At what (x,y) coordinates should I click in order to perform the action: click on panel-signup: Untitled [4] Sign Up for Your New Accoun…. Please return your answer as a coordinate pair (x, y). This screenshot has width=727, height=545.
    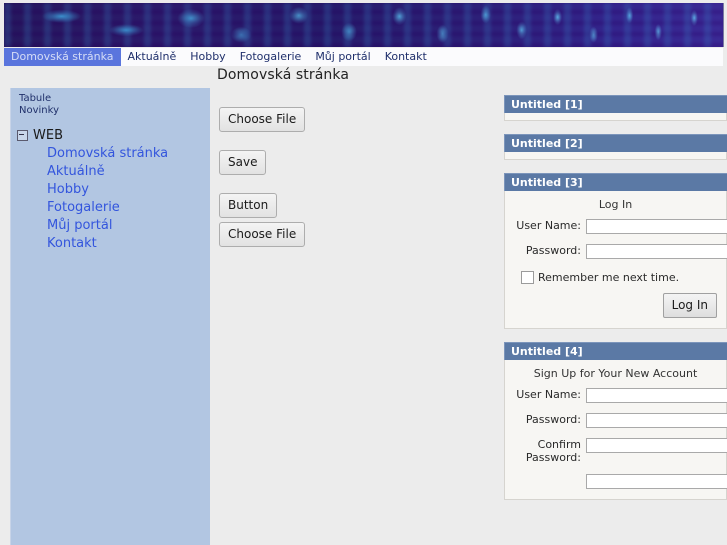
    Looking at the image, I should click on (615, 421).